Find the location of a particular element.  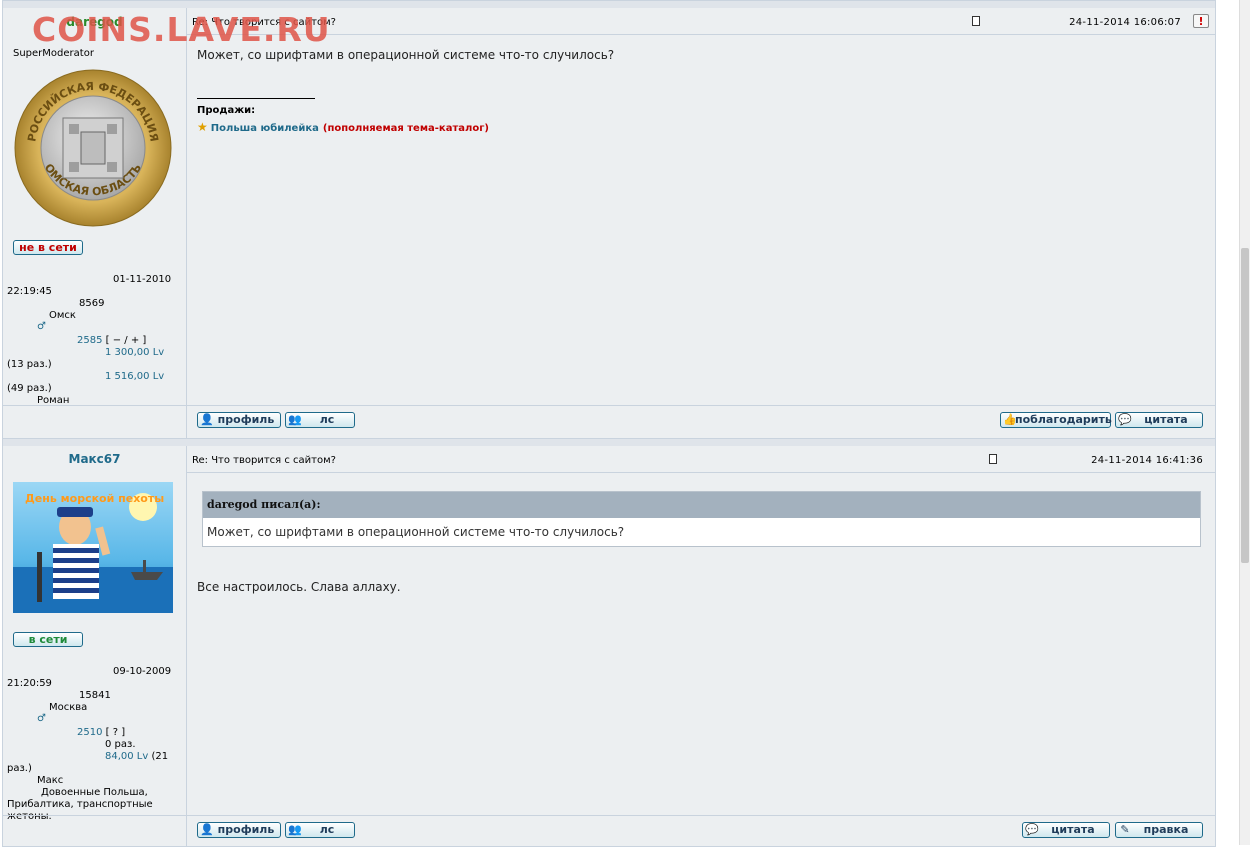

post-count: 15841 is located at coordinates (95, 695).